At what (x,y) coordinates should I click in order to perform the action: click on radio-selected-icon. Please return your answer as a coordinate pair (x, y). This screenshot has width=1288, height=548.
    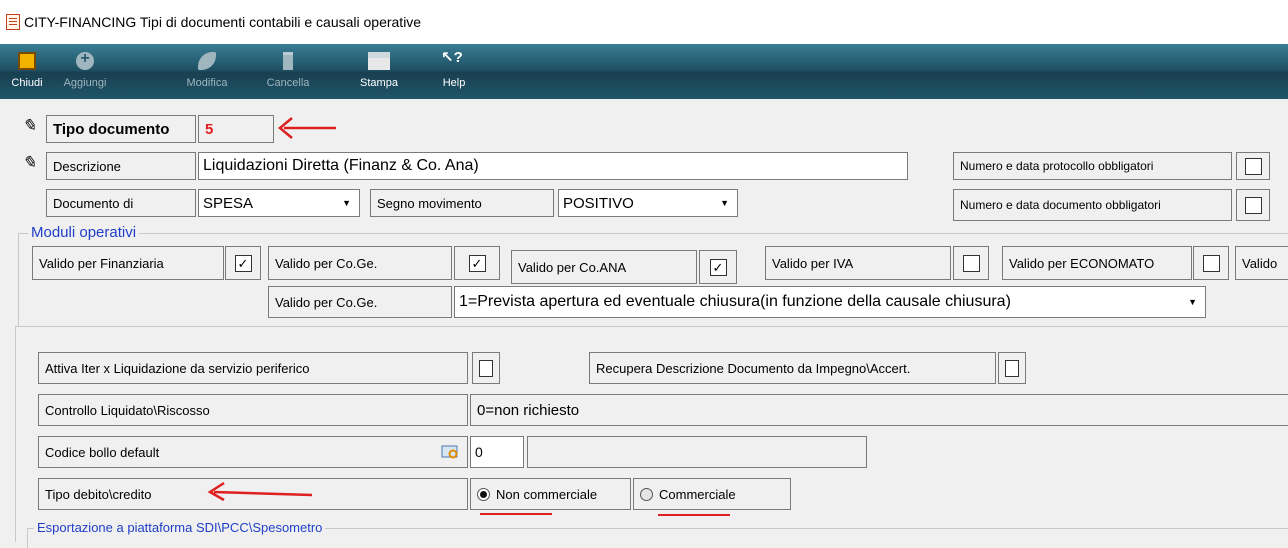
    Looking at the image, I should click on (483, 494).